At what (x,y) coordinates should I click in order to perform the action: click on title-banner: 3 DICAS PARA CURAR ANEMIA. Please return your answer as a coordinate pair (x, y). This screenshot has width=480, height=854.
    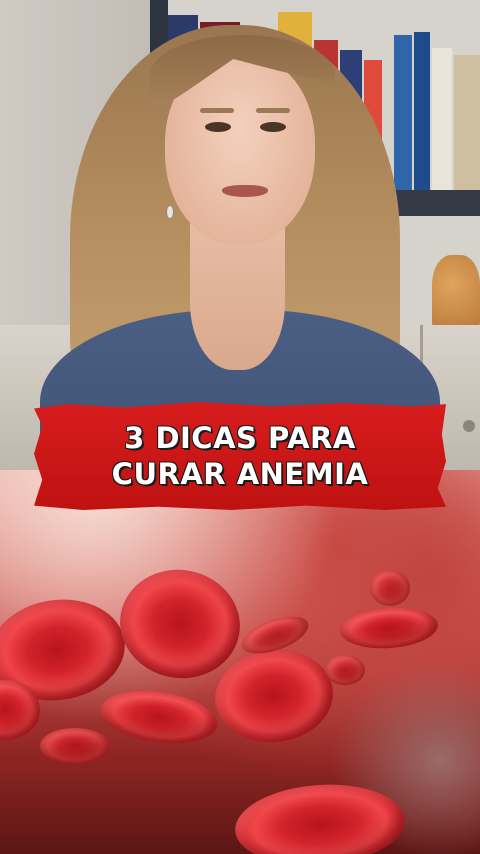
    Looking at the image, I should click on (240, 456).